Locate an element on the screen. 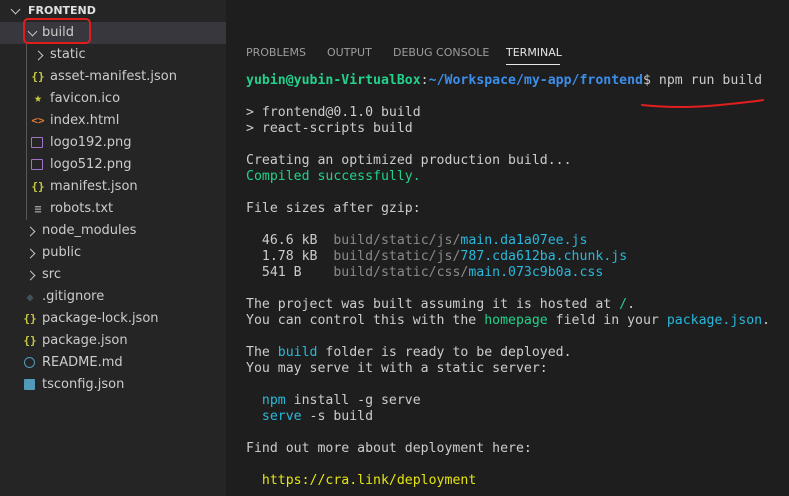 The height and width of the screenshot is (496, 789). tree-item-tsconfig: tsconfig.json is located at coordinates (113, 385).